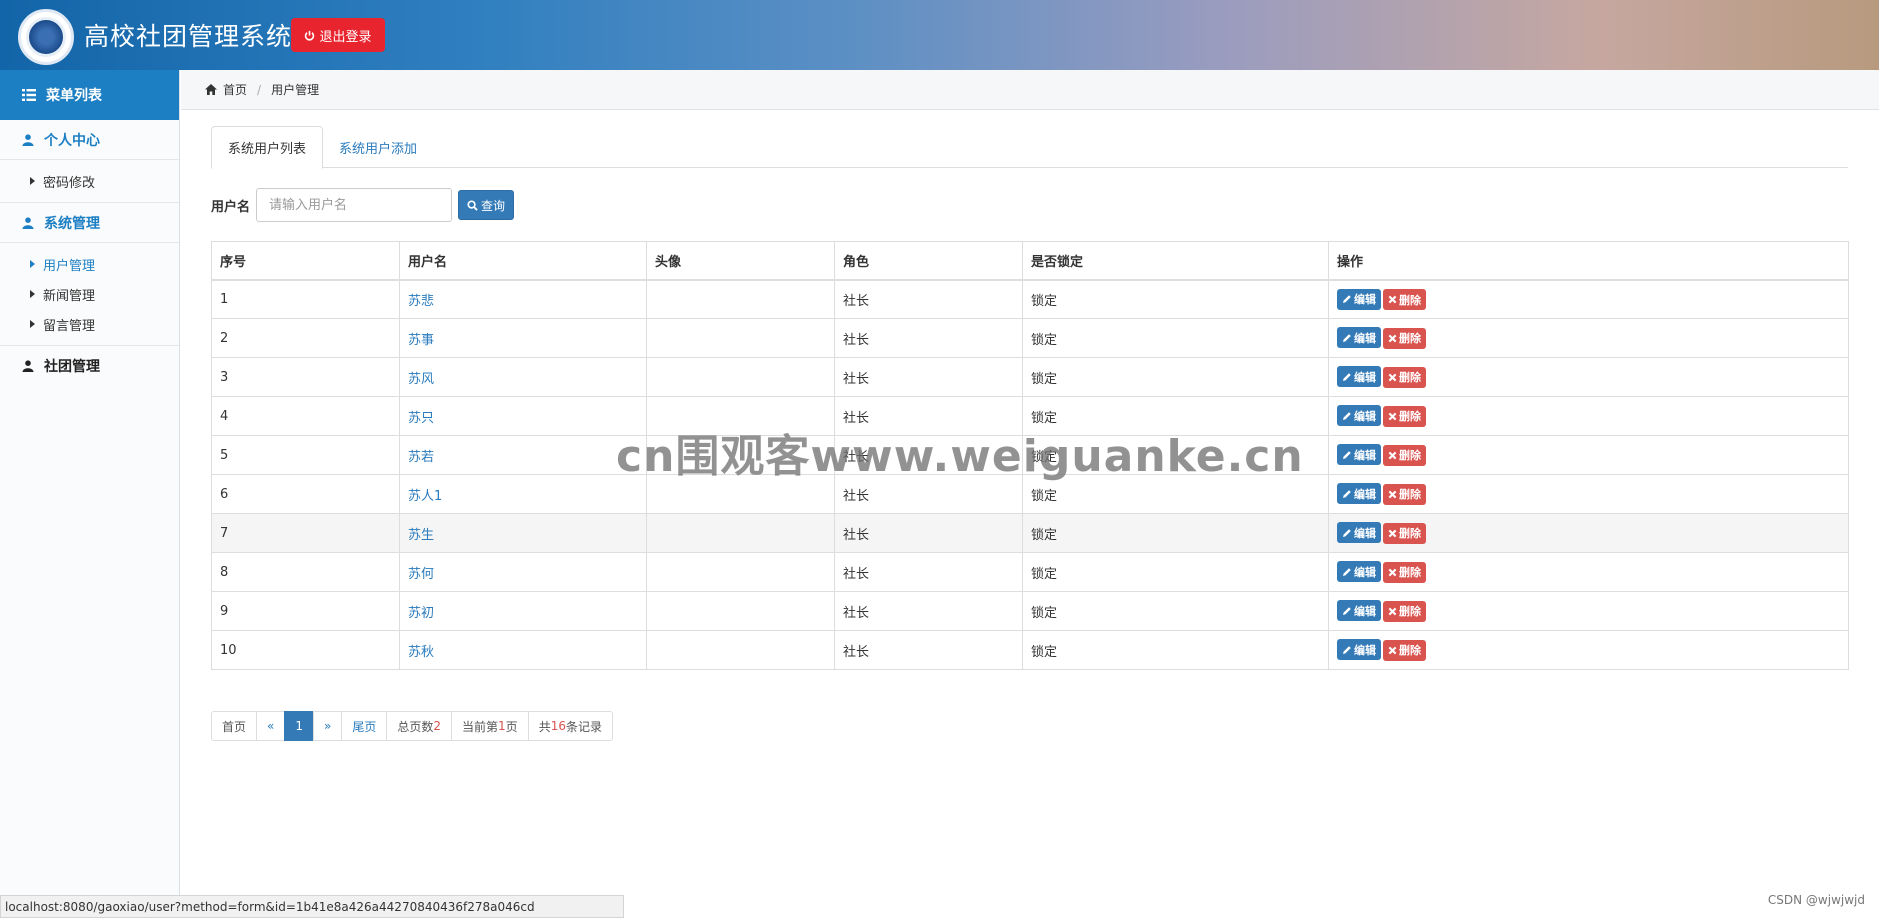  Describe the element at coordinates (421, 301) in the screenshot. I see `username-link: 苏悲` at that location.